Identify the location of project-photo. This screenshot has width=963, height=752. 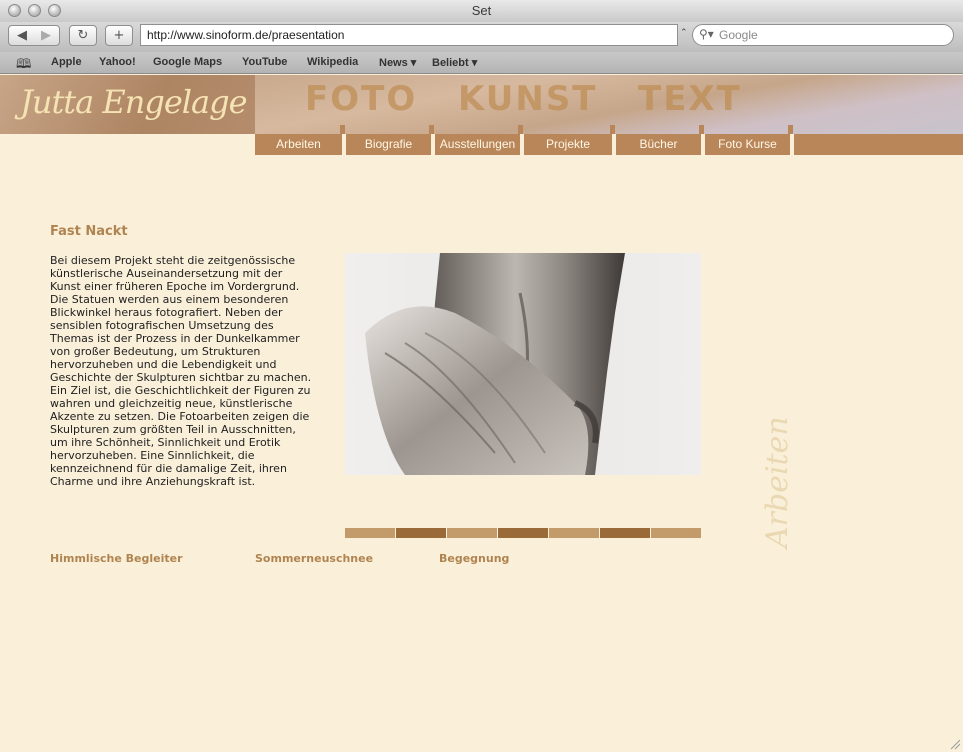
(523, 364).